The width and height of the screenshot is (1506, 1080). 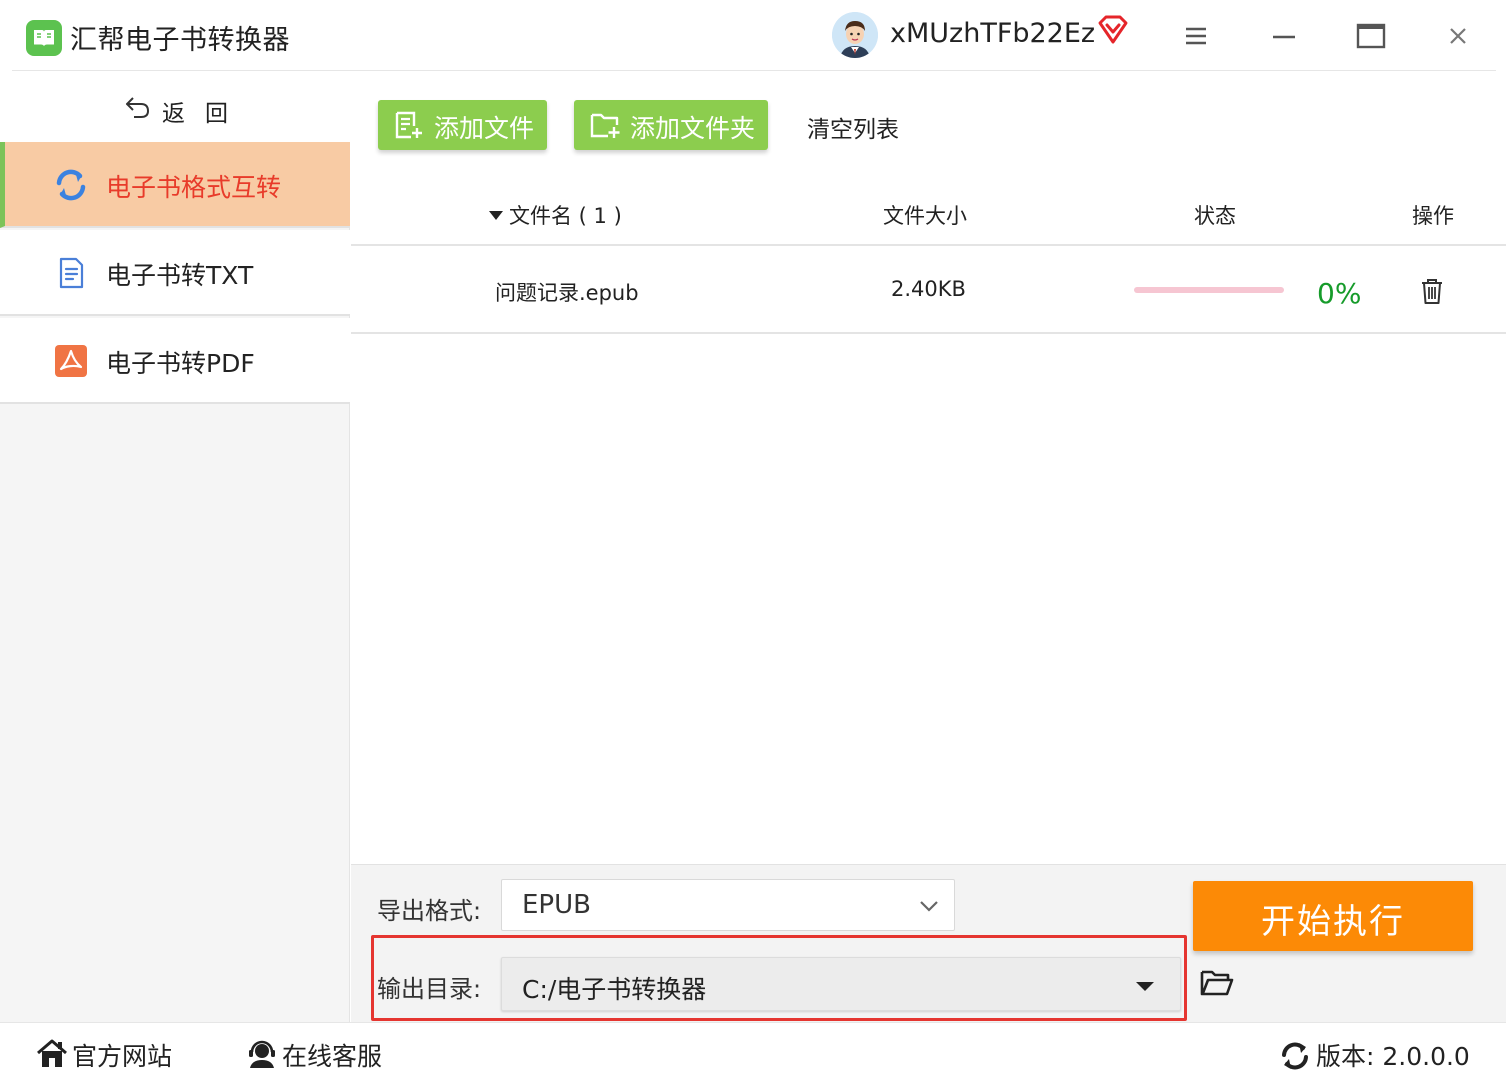 What do you see at coordinates (929, 908) in the screenshot?
I see `chevron-down-icon` at bounding box center [929, 908].